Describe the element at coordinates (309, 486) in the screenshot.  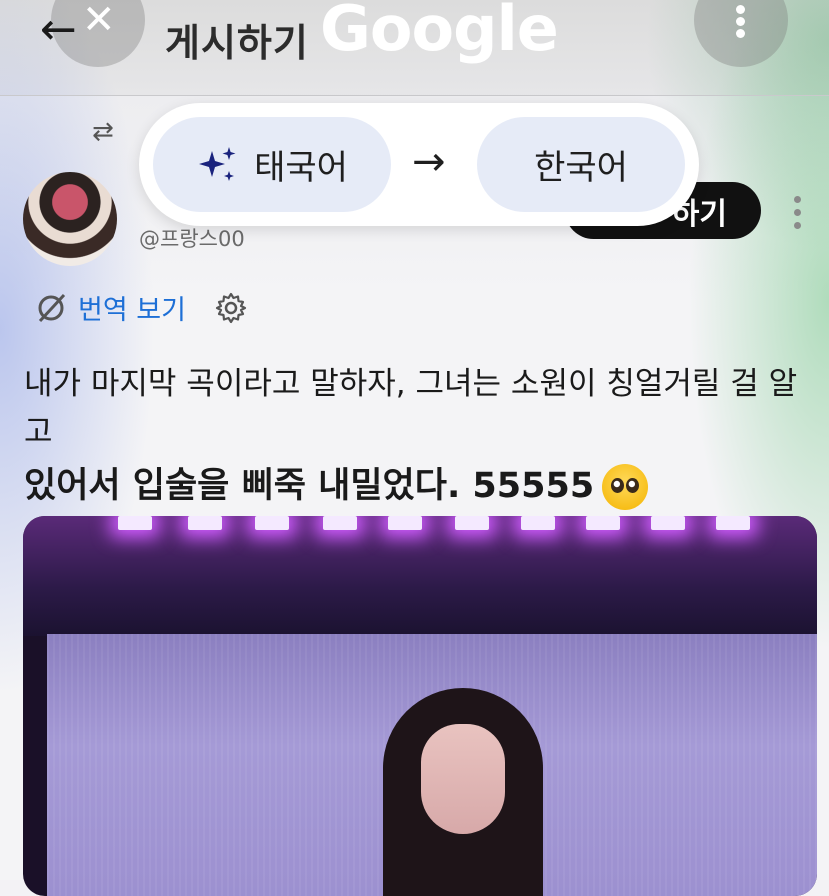
I see `post-text-line-2: 있어서 입술을 삐죽 내밀었다. 55555` at that location.